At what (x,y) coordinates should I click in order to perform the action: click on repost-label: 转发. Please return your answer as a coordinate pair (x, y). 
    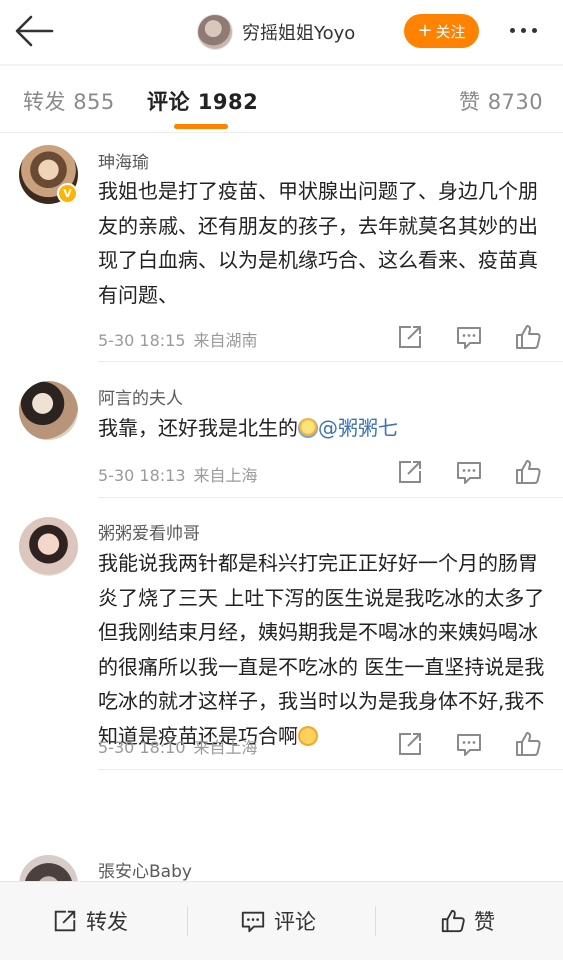
    Looking at the image, I should click on (107, 922).